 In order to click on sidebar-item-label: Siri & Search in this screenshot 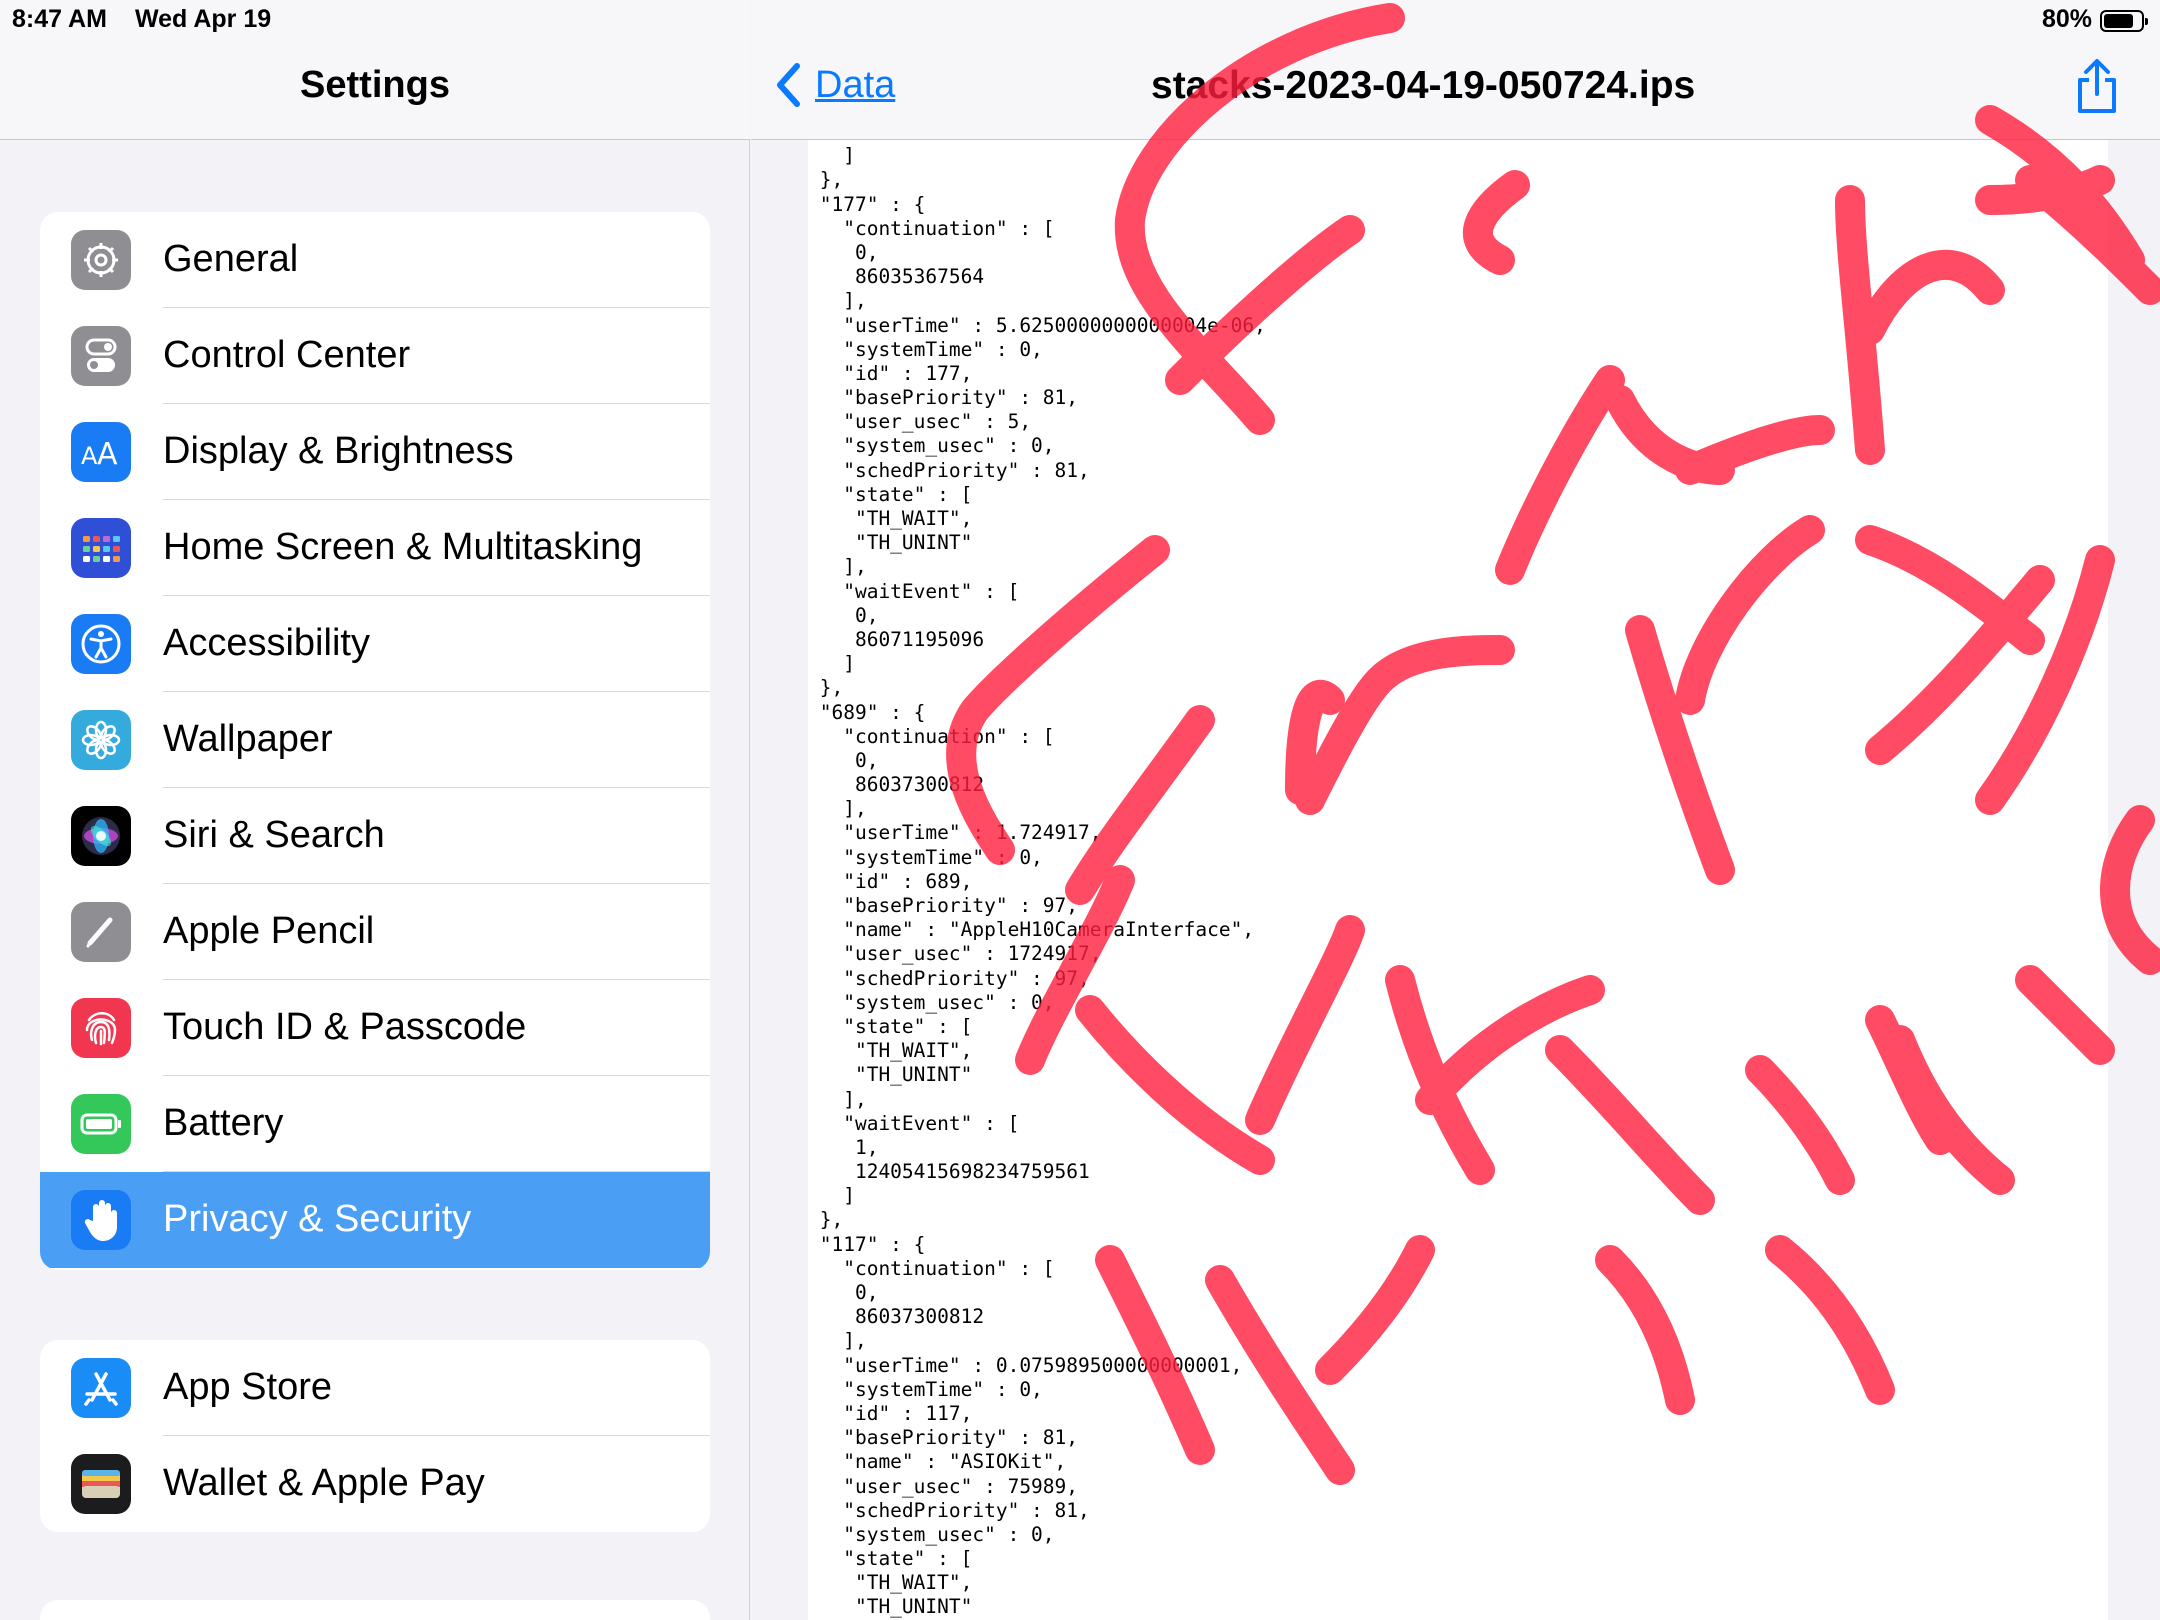, I will do `click(274, 835)`.